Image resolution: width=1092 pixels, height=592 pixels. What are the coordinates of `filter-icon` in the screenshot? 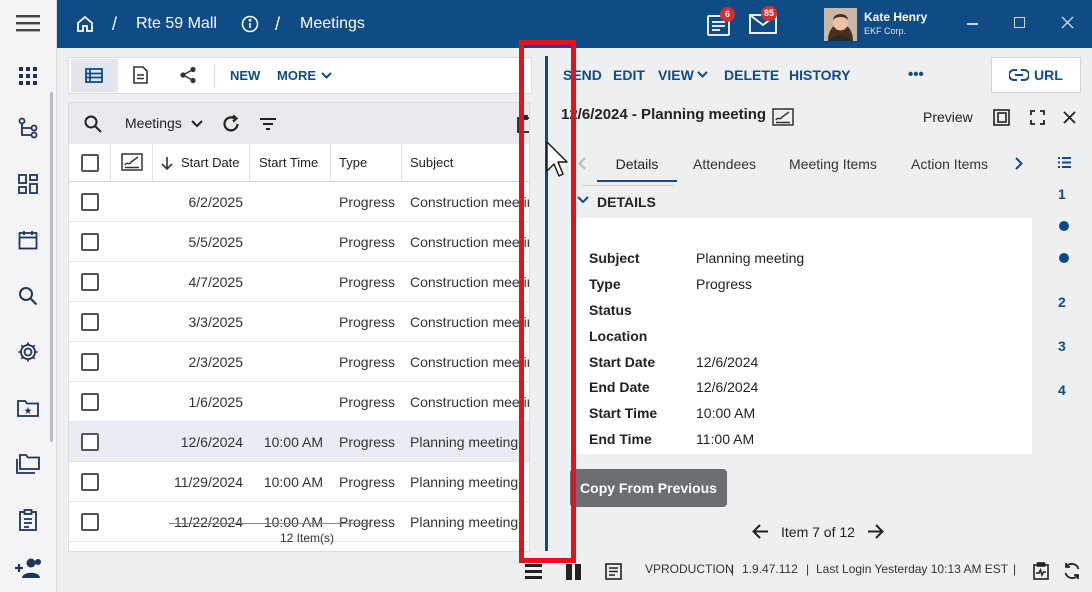 It's located at (268, 124).